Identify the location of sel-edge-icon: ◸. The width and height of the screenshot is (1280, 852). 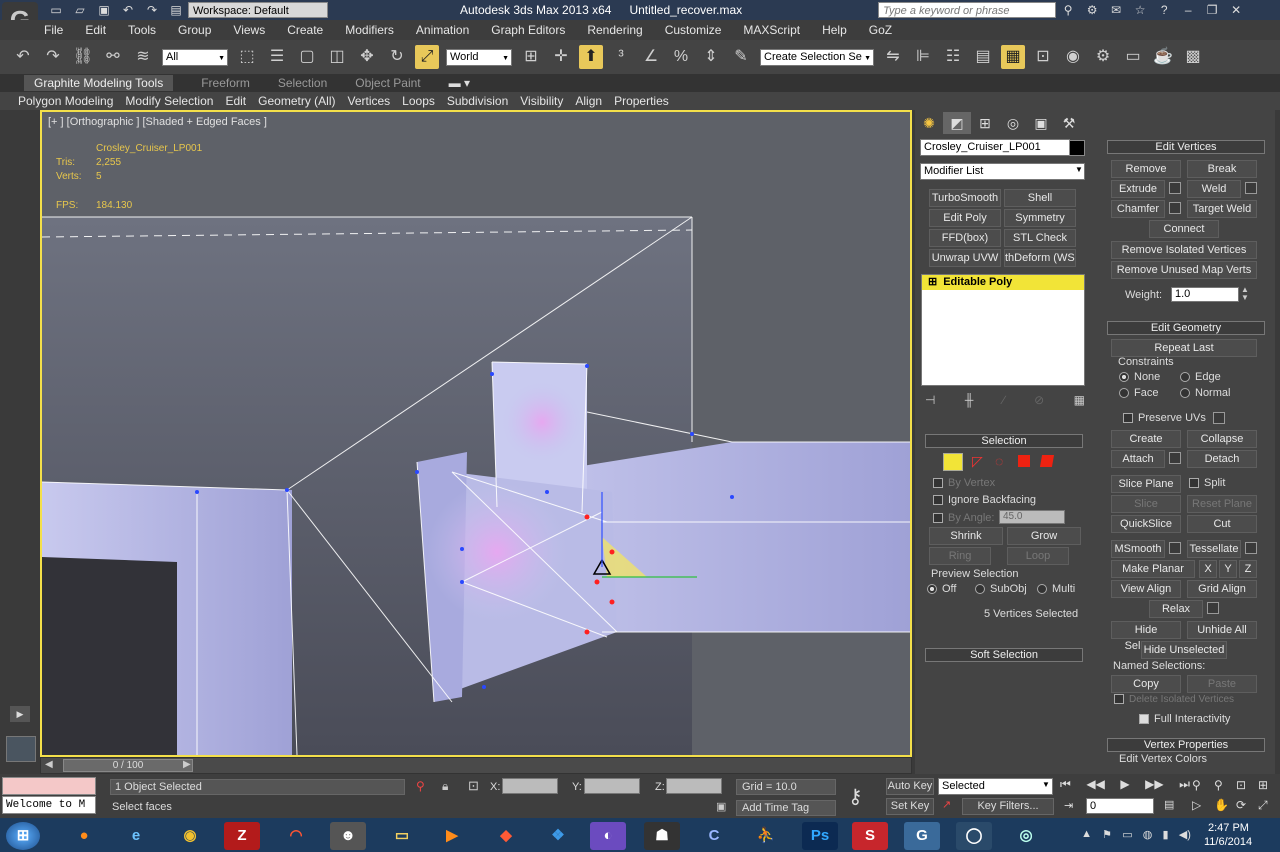
(977, 461).